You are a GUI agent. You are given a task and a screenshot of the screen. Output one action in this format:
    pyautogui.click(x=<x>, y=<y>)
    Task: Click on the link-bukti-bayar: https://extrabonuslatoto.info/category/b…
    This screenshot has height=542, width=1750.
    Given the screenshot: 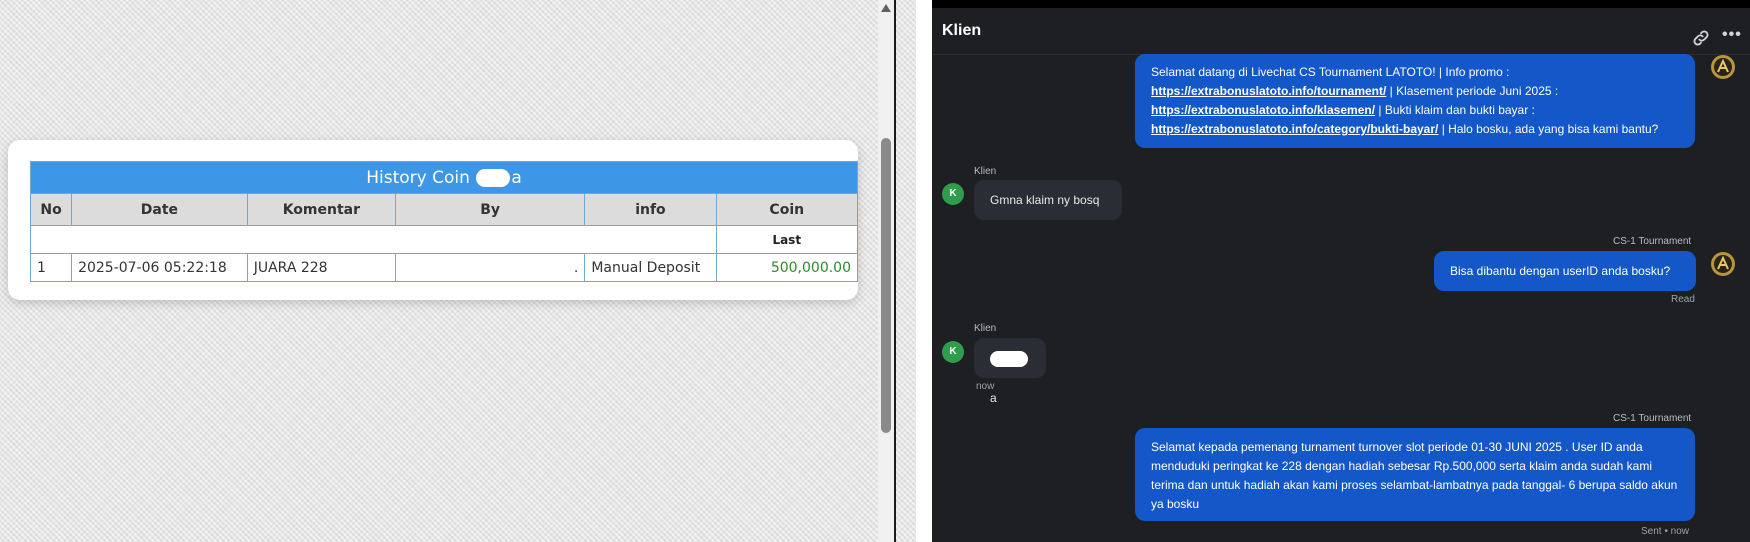 What is the action you would take?
    pyautogui.click(x=1294, y=129)
    